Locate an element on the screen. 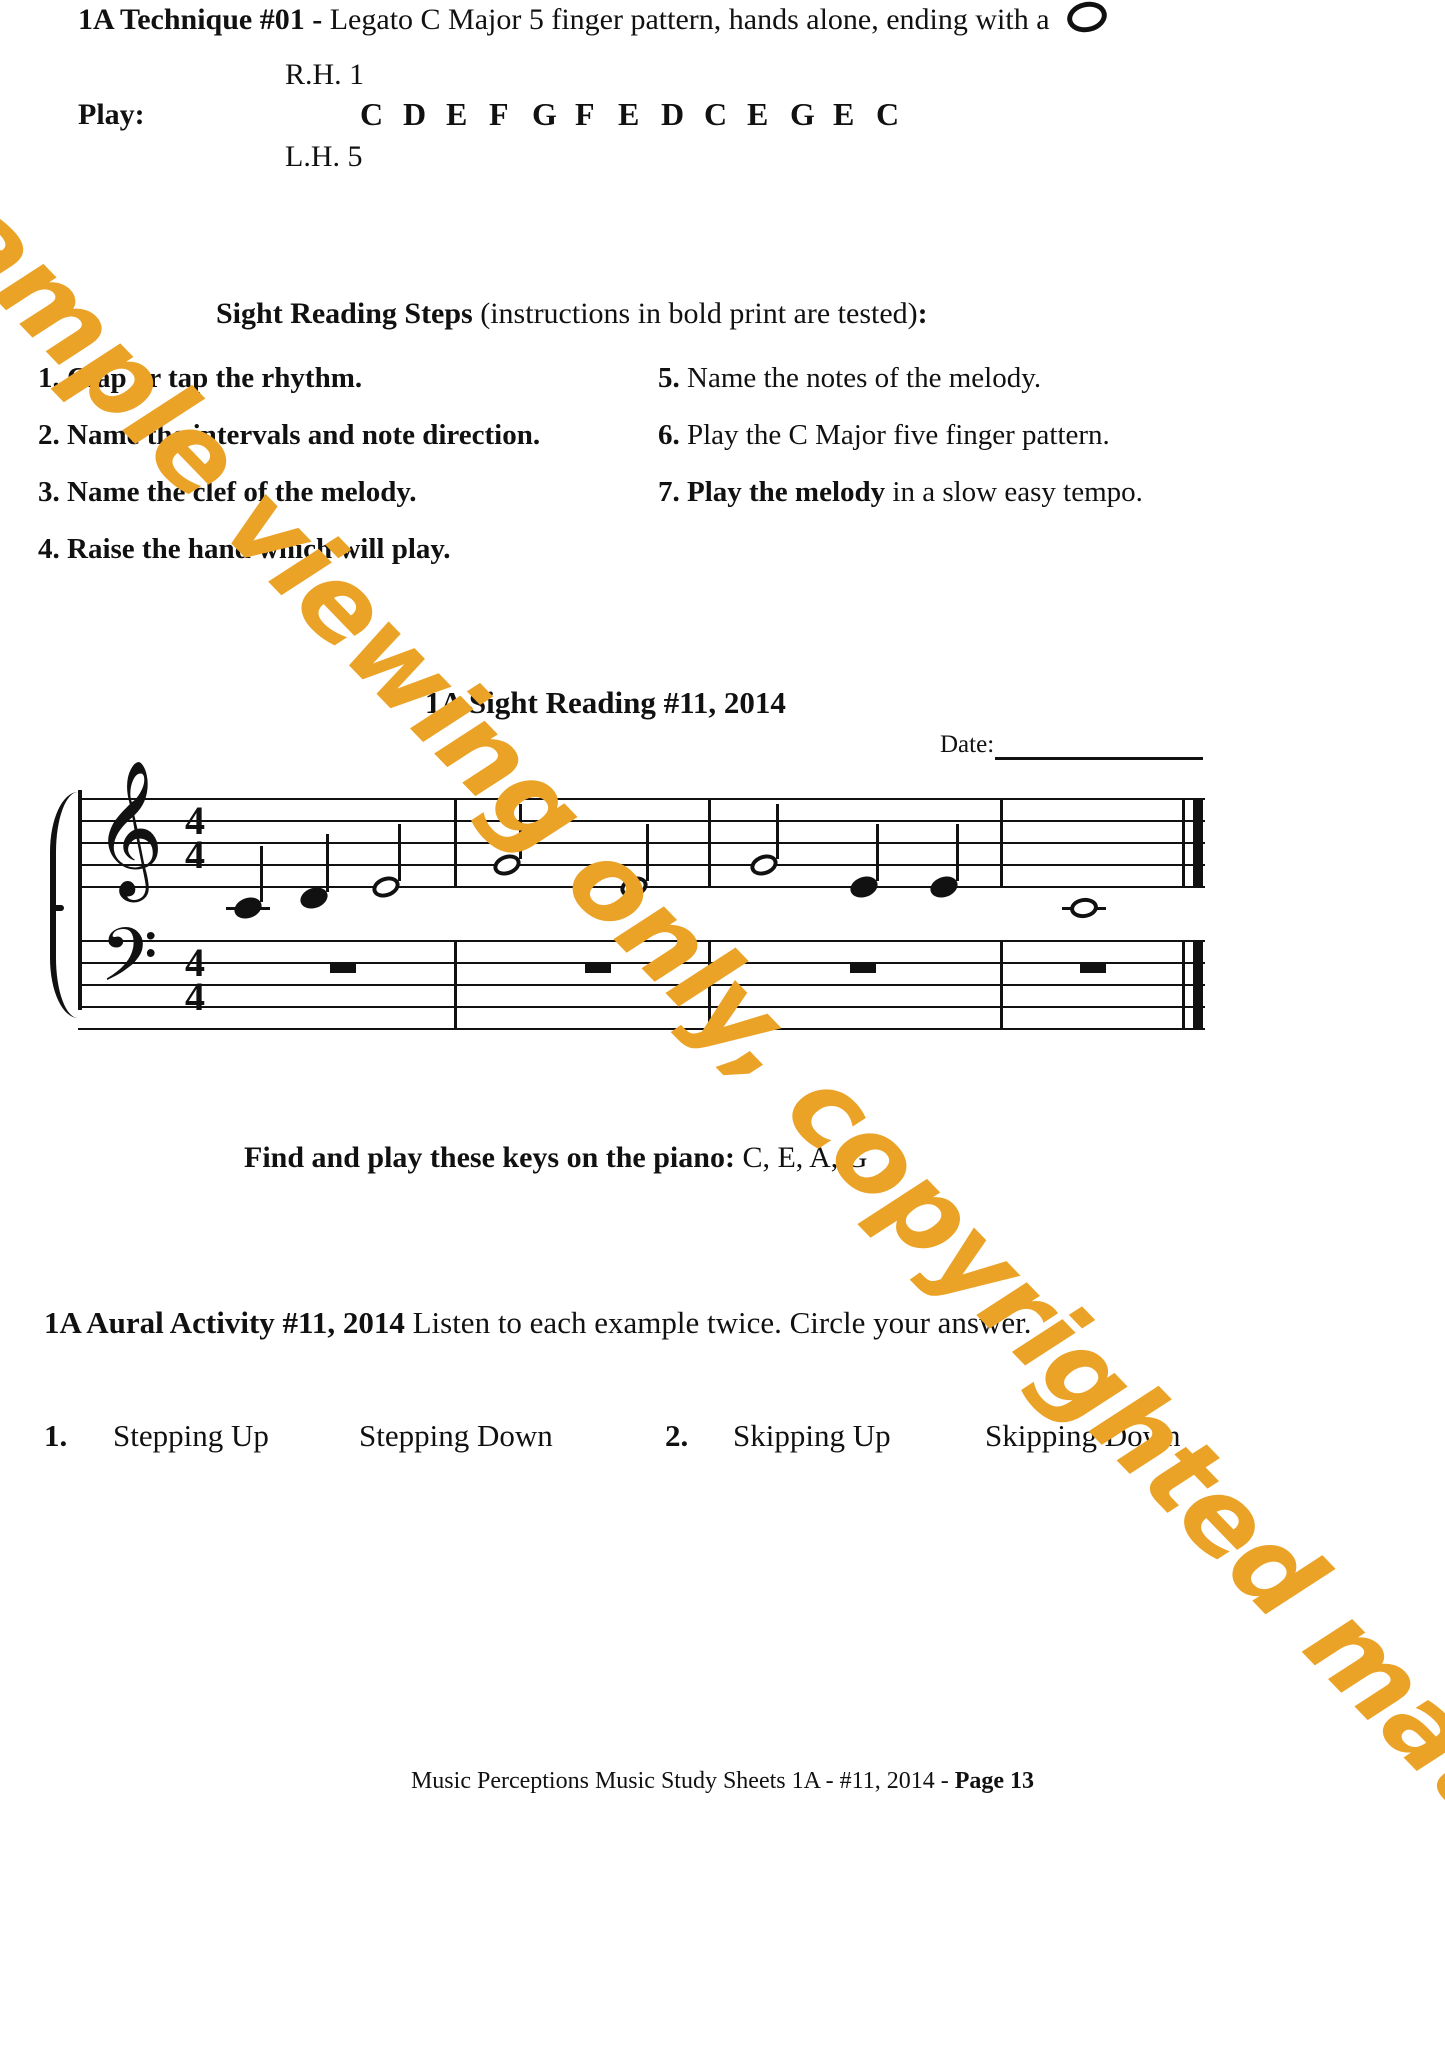 Image resolution: width=1445 pixels, height=2051 pixels. pattern-letter-1: C is located at coordinates (372, 114).